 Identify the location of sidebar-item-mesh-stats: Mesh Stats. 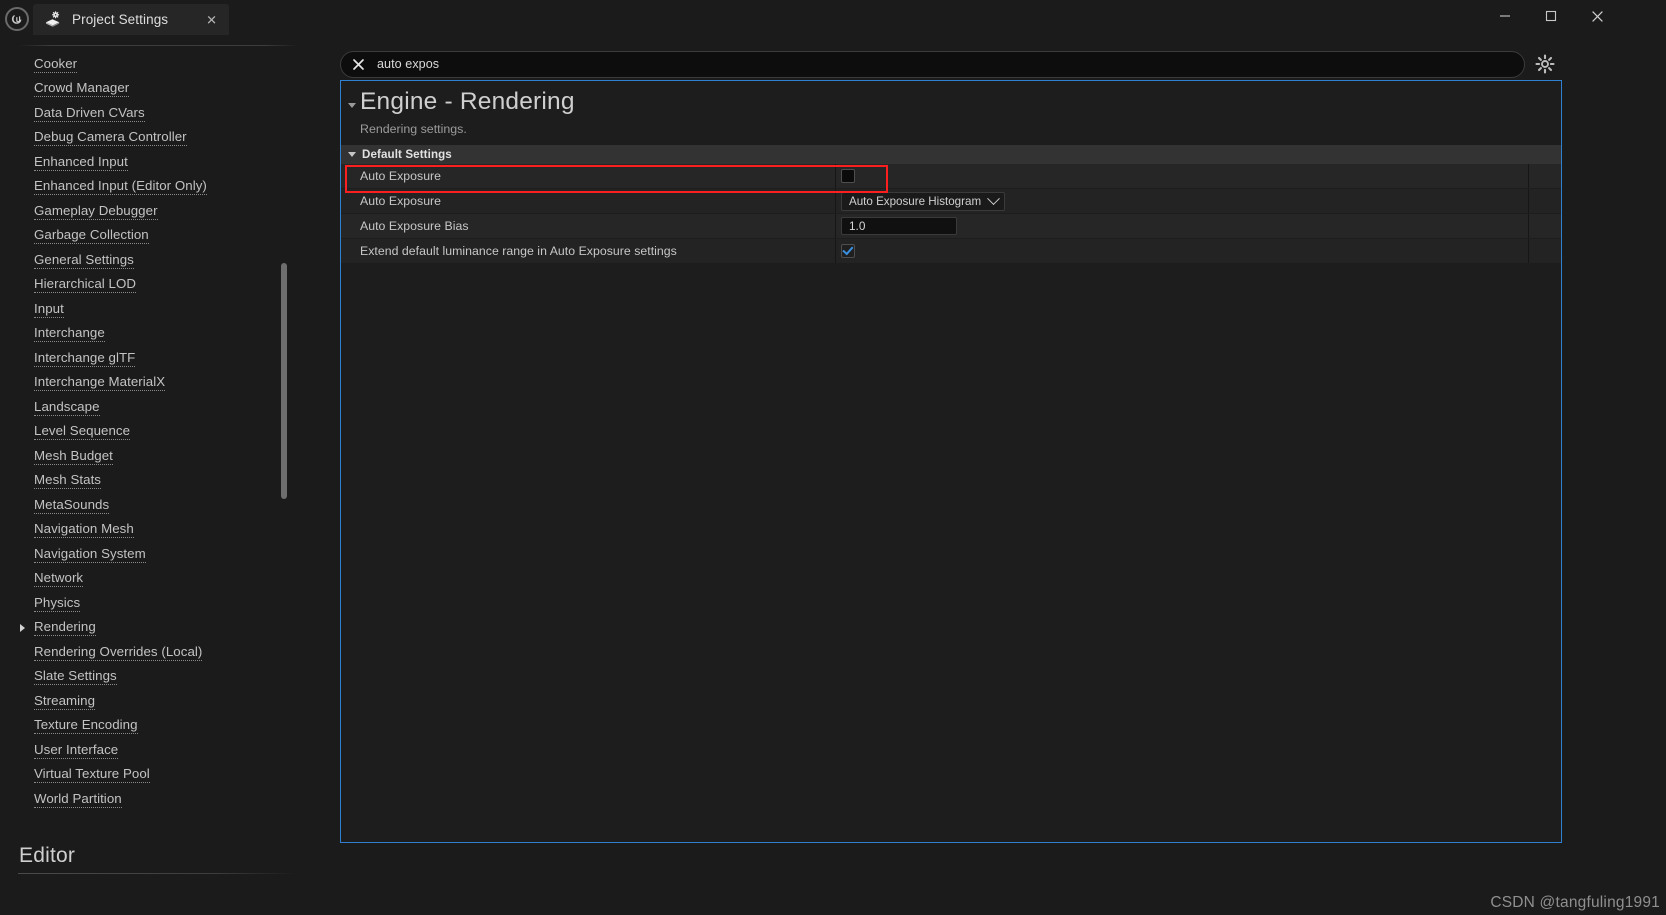
(150, 481).